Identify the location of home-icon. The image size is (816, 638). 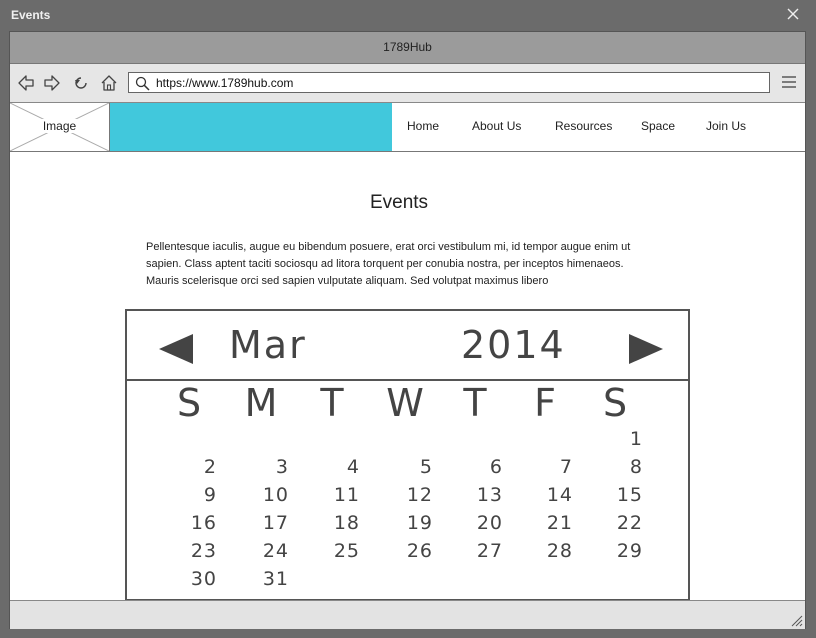
(109, 83).